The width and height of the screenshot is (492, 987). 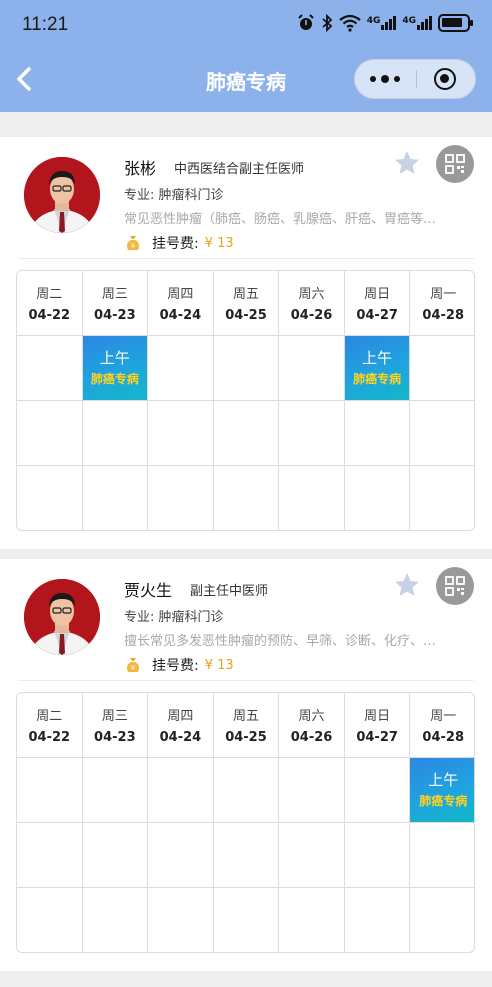 I want to click on schedule-day-column: 周日 04-27, so click(x=377, y=822).